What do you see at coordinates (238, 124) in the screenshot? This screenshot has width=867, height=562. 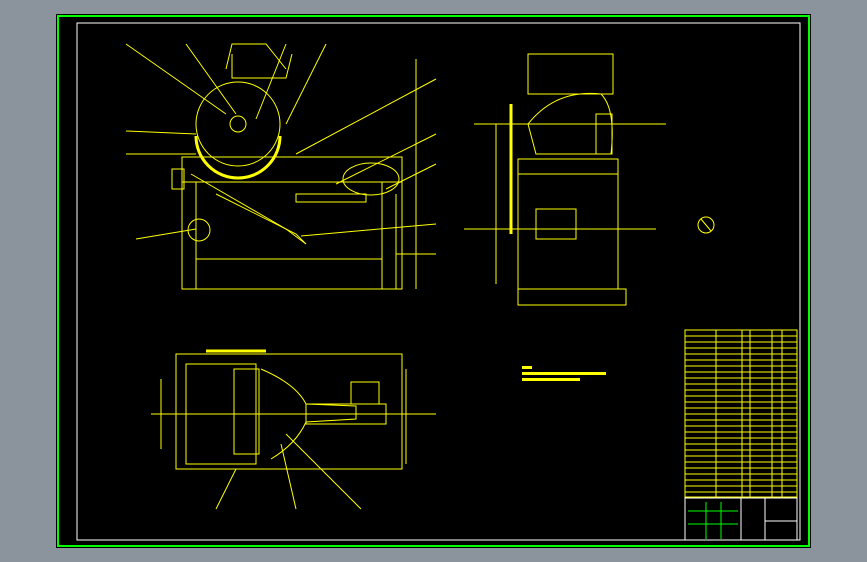 I see `drum` at bounding box center [238, 124].